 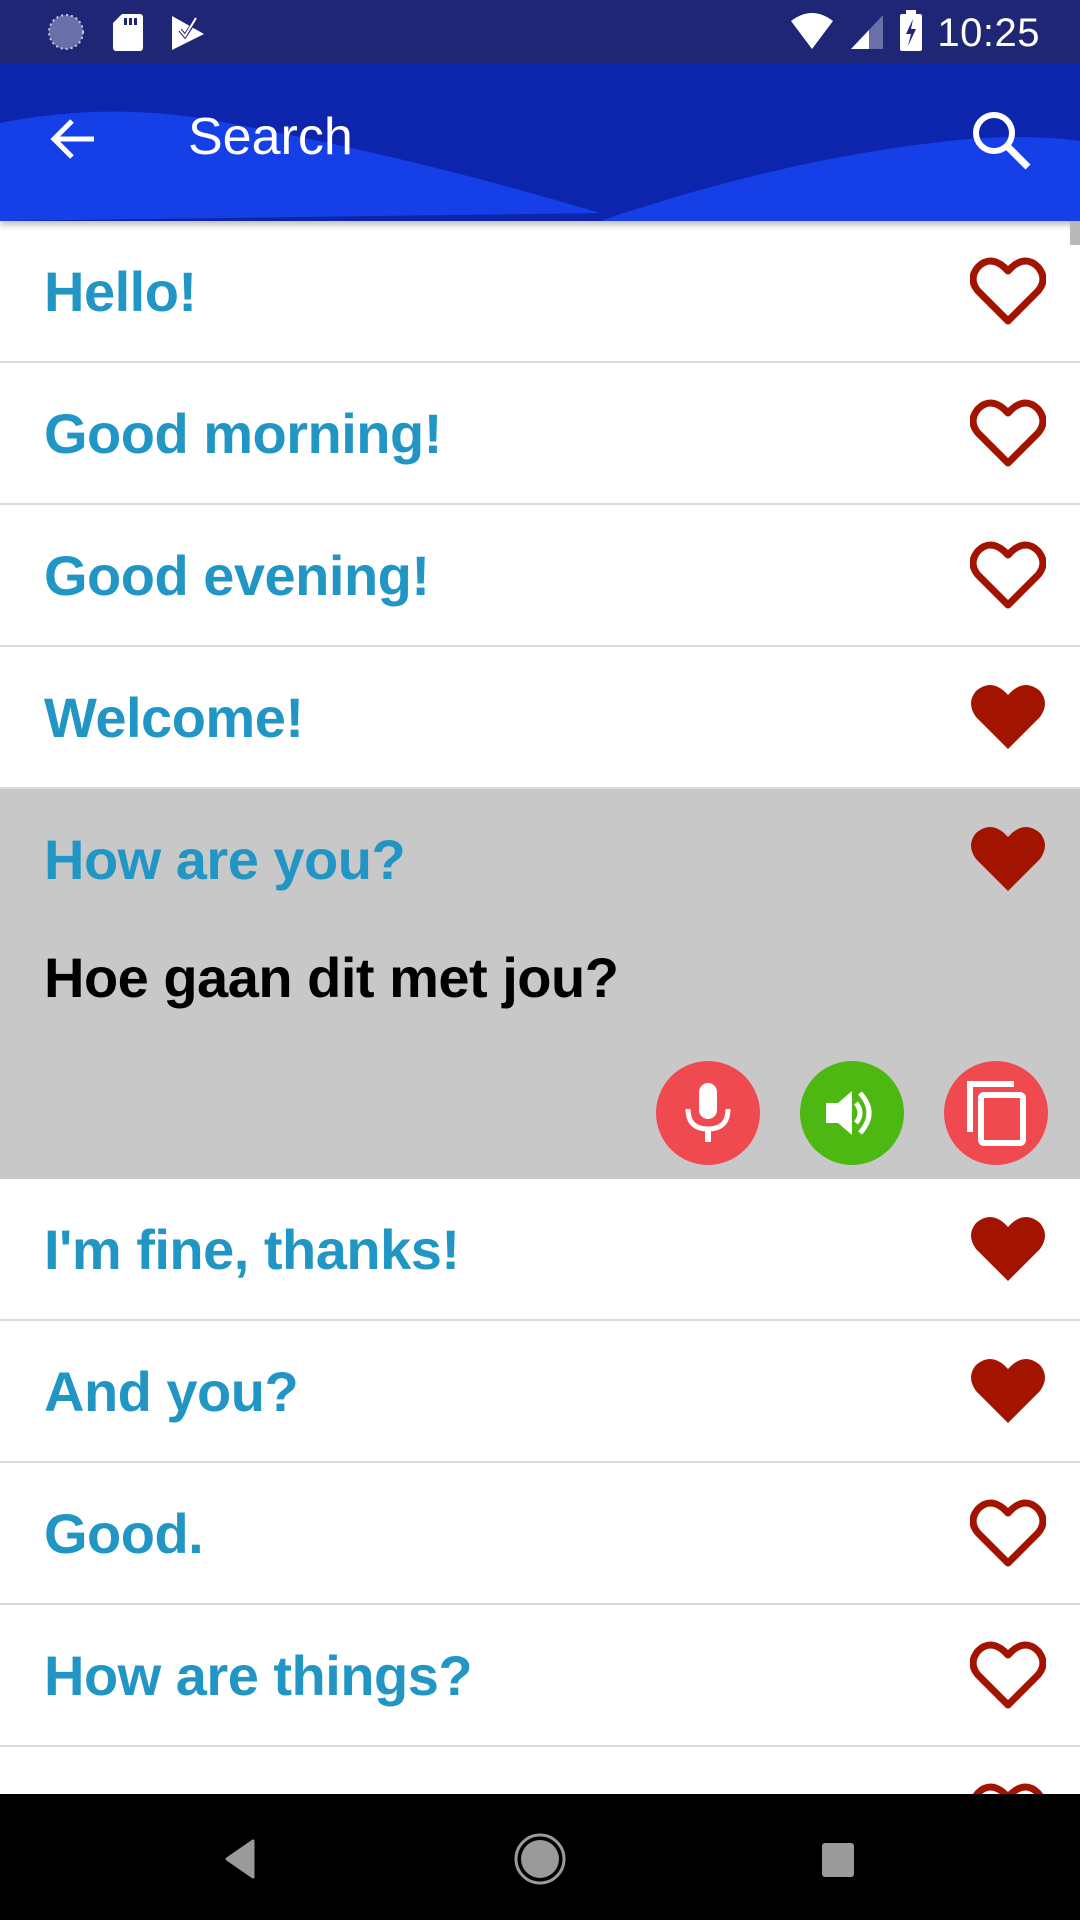 I want to click on scrollbar-thumb, so click(x=1075, y=233).